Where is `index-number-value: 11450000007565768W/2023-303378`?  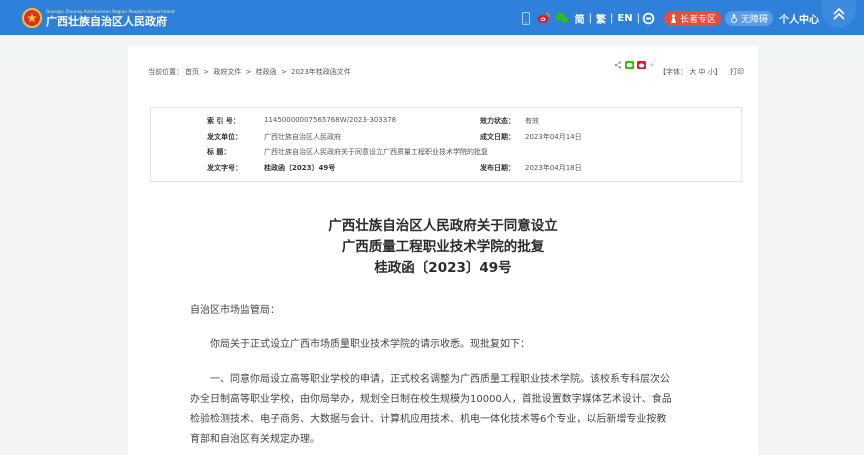
index-number-value: 11450000007565768W/2023-303378 is located at coordinates (330, 120).